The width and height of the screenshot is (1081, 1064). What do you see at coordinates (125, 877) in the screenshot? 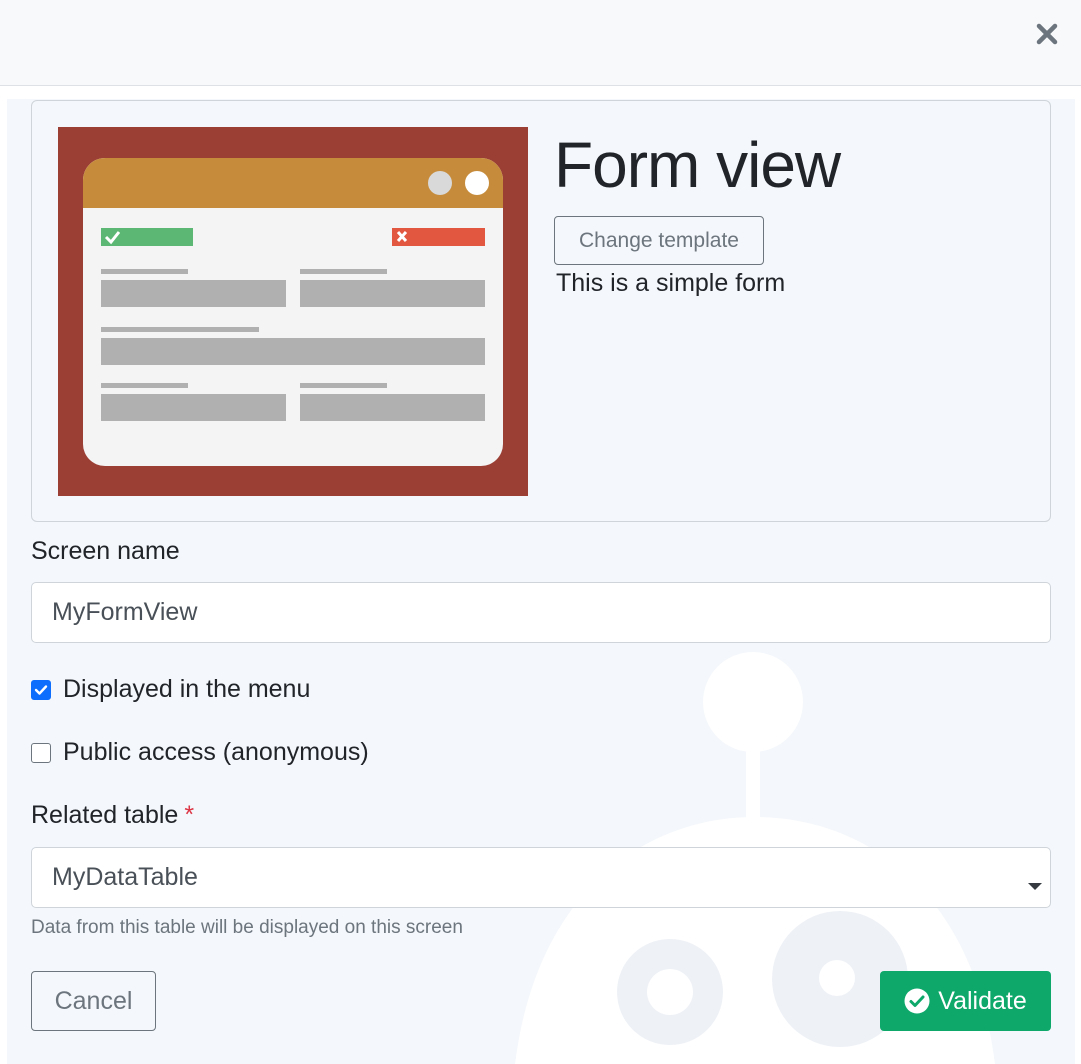
I see `related-table-value: MyDataTable` at bounding box center [125, 877].